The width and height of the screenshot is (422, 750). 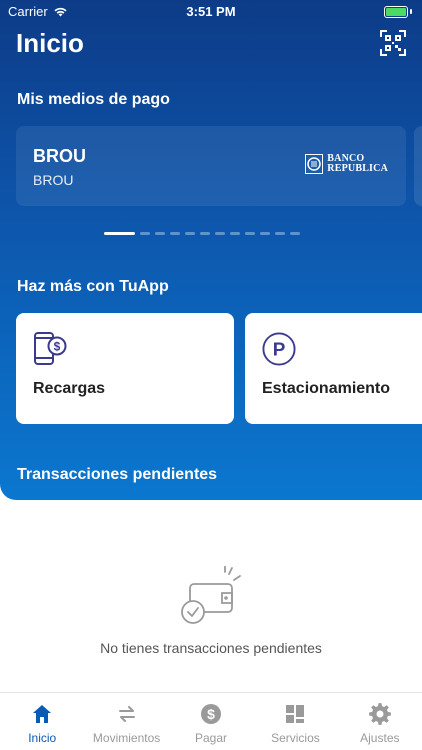 I want to click on carousel-pagination, so click(x=202, y=233).